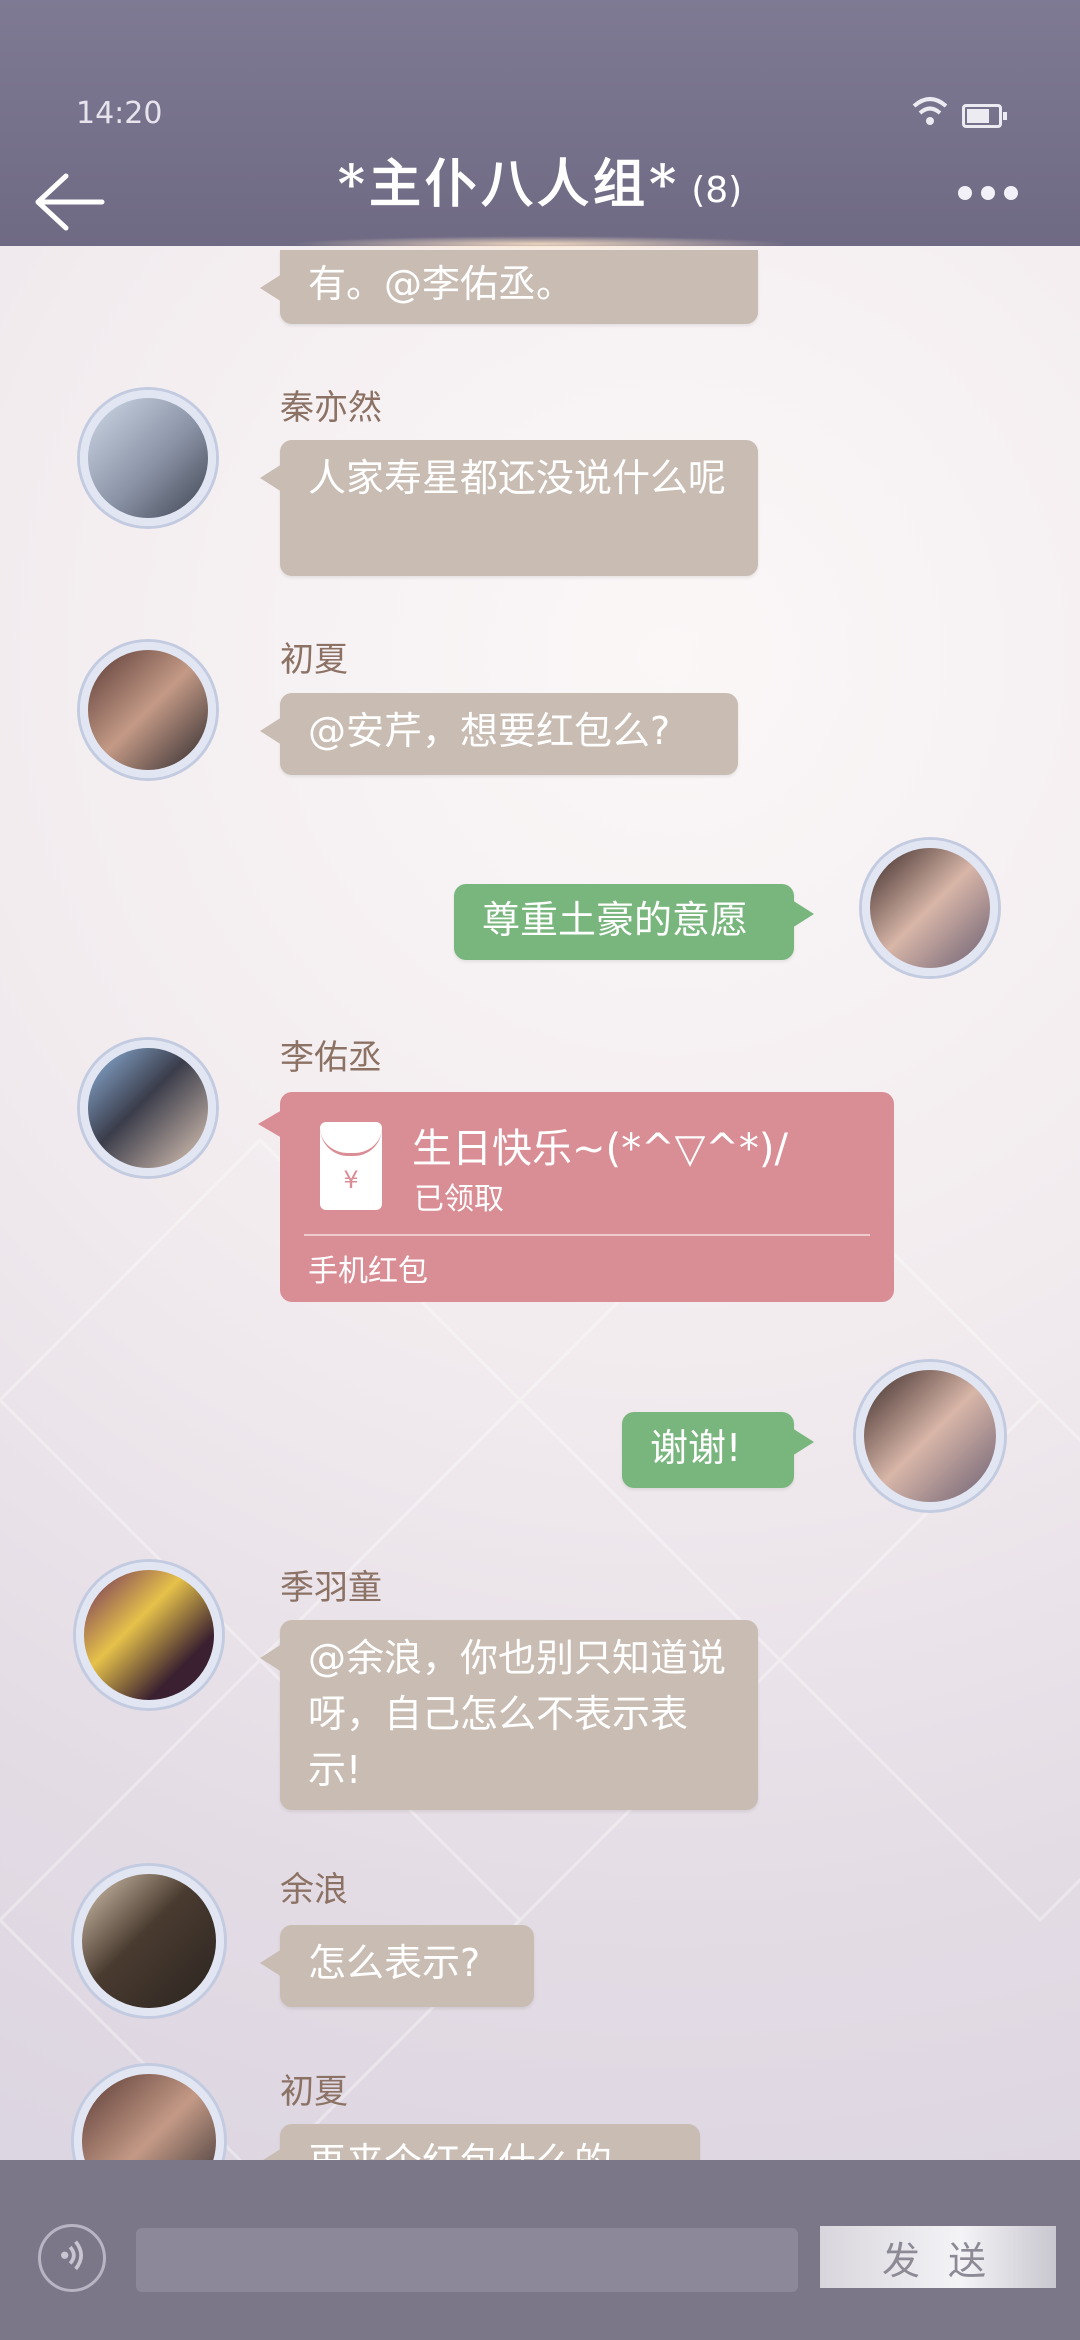  What do you see at coordinates (331, 408) in the screenshot?
I see `sender-name: 秦亦然` at bounding box center [331, 408].